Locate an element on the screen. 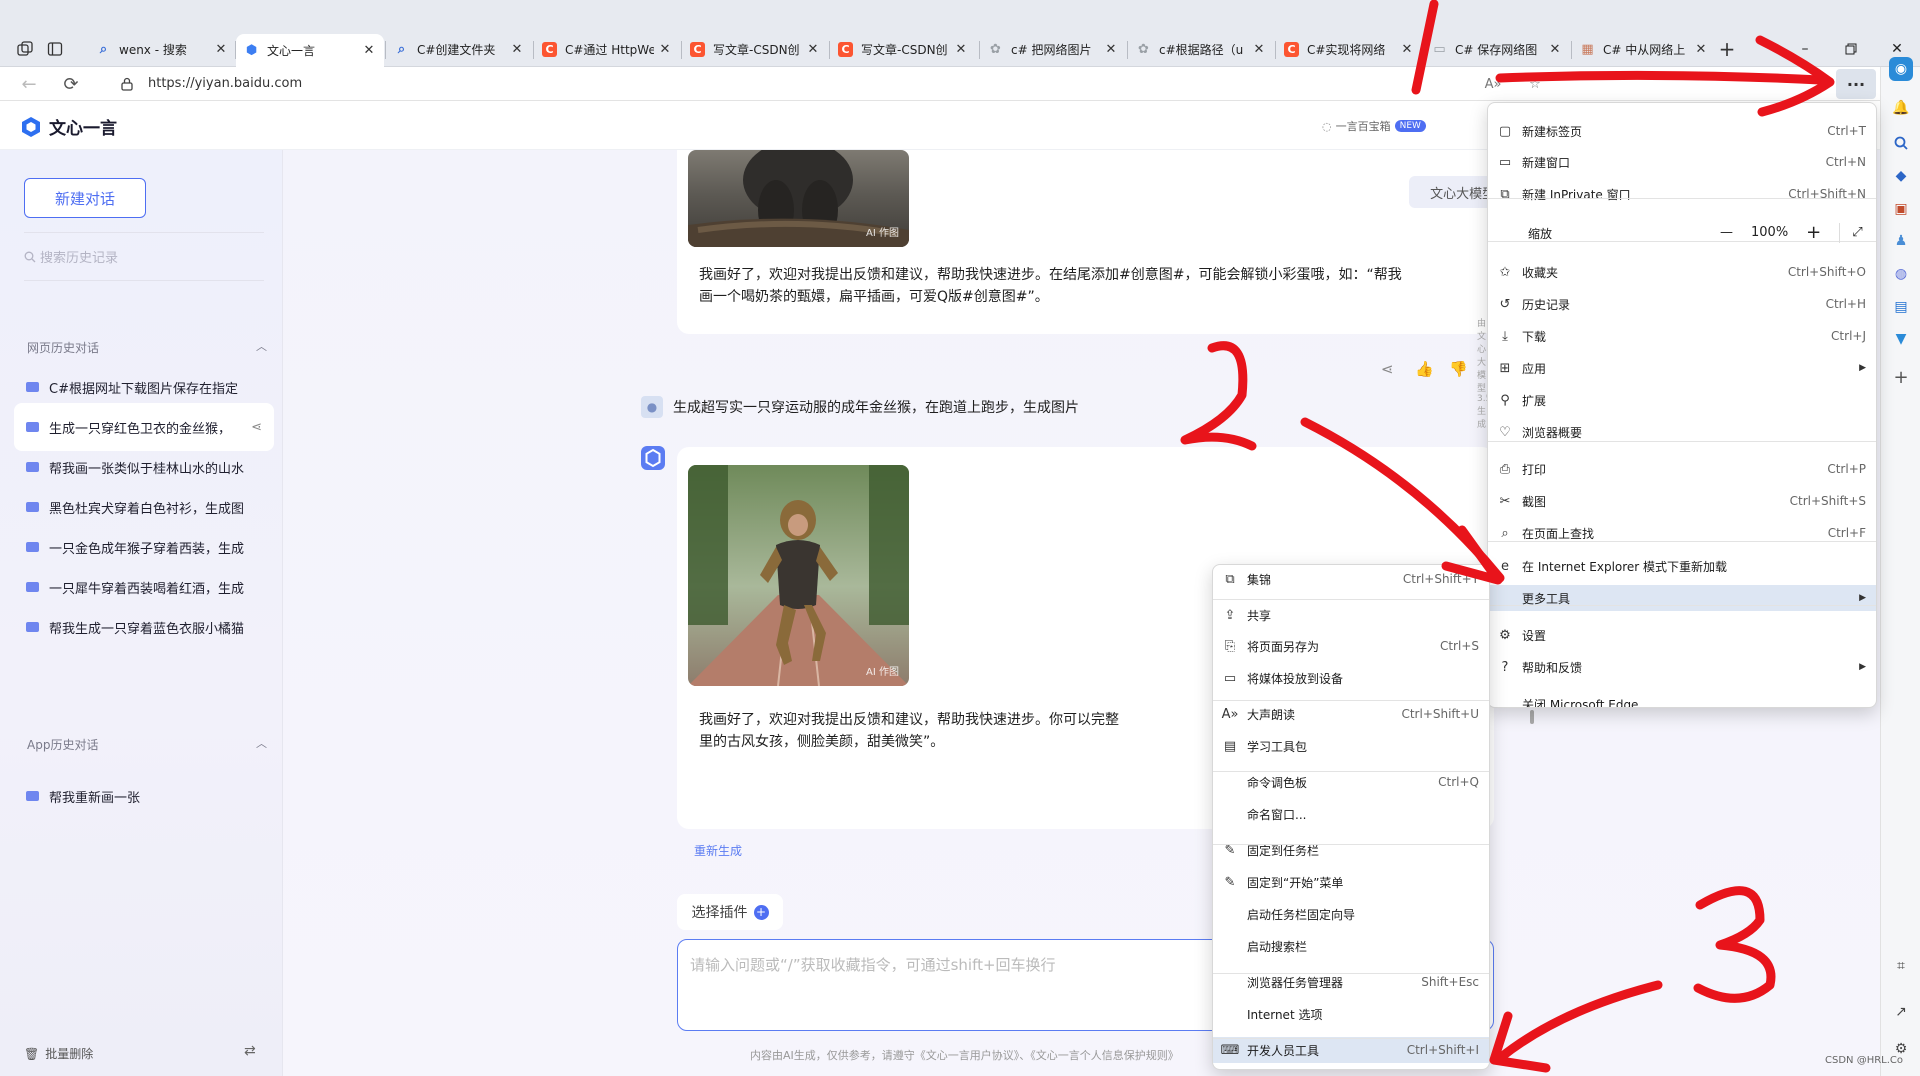 Image resolution: width=1920 pixels, height=1076 pixels. add-sidebar-app-icon: + is located at coordinates (1901, 377).